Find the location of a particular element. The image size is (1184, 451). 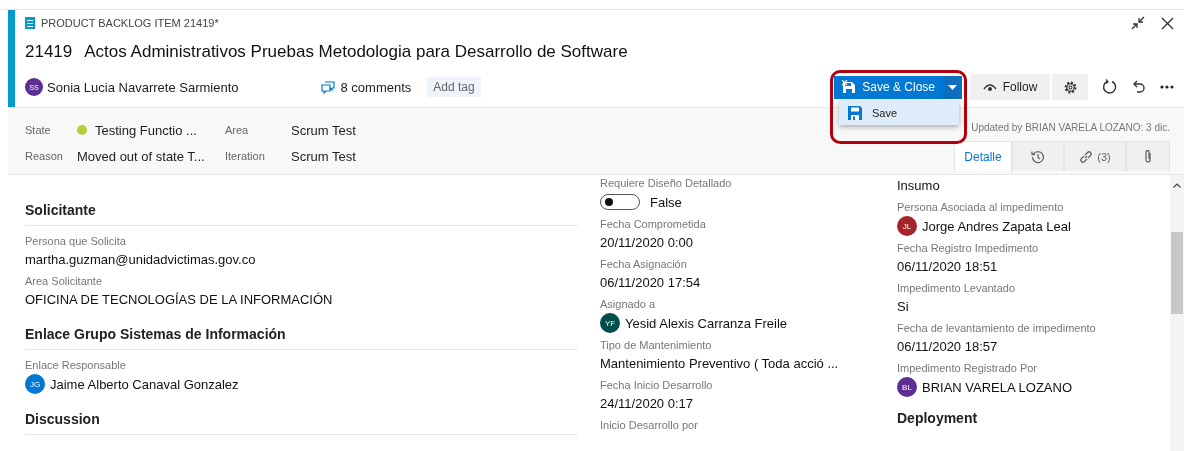

field-value: martha.guzman@unidadvictimas.gov.co is located at coordinates (301, 259).